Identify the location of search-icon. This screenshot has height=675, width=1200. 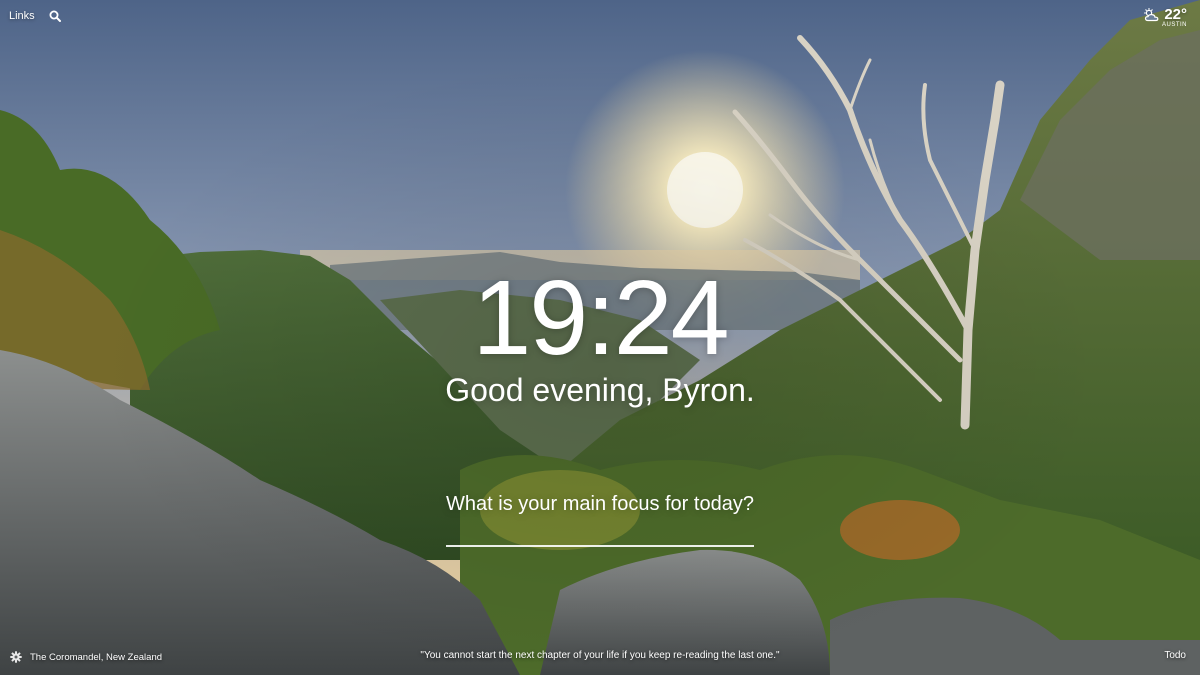
(55, 16).